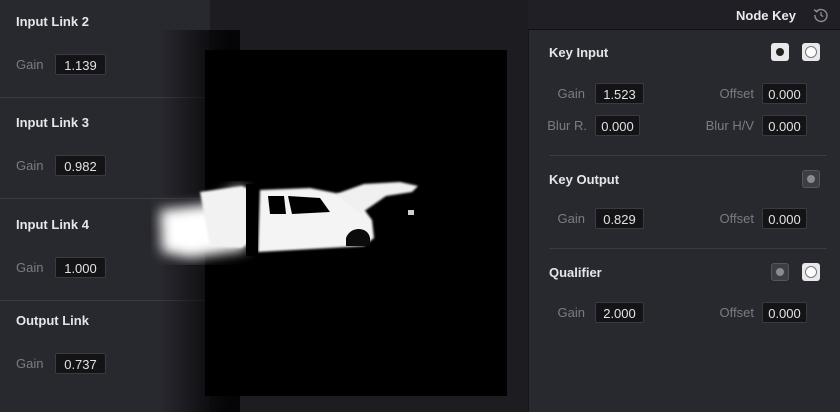 The image size is (840, 412). I want to click on key-input-blur-r-field: 0.000, so click(617, 125).